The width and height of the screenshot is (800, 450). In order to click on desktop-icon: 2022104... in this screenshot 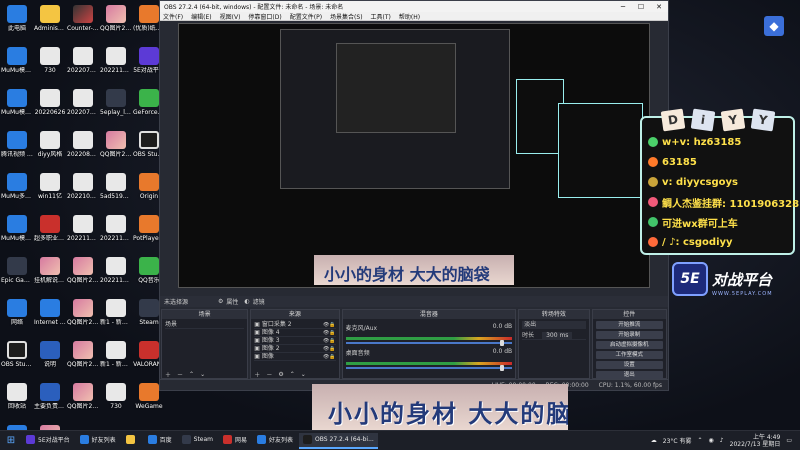, I will do `click(83, 190)`.